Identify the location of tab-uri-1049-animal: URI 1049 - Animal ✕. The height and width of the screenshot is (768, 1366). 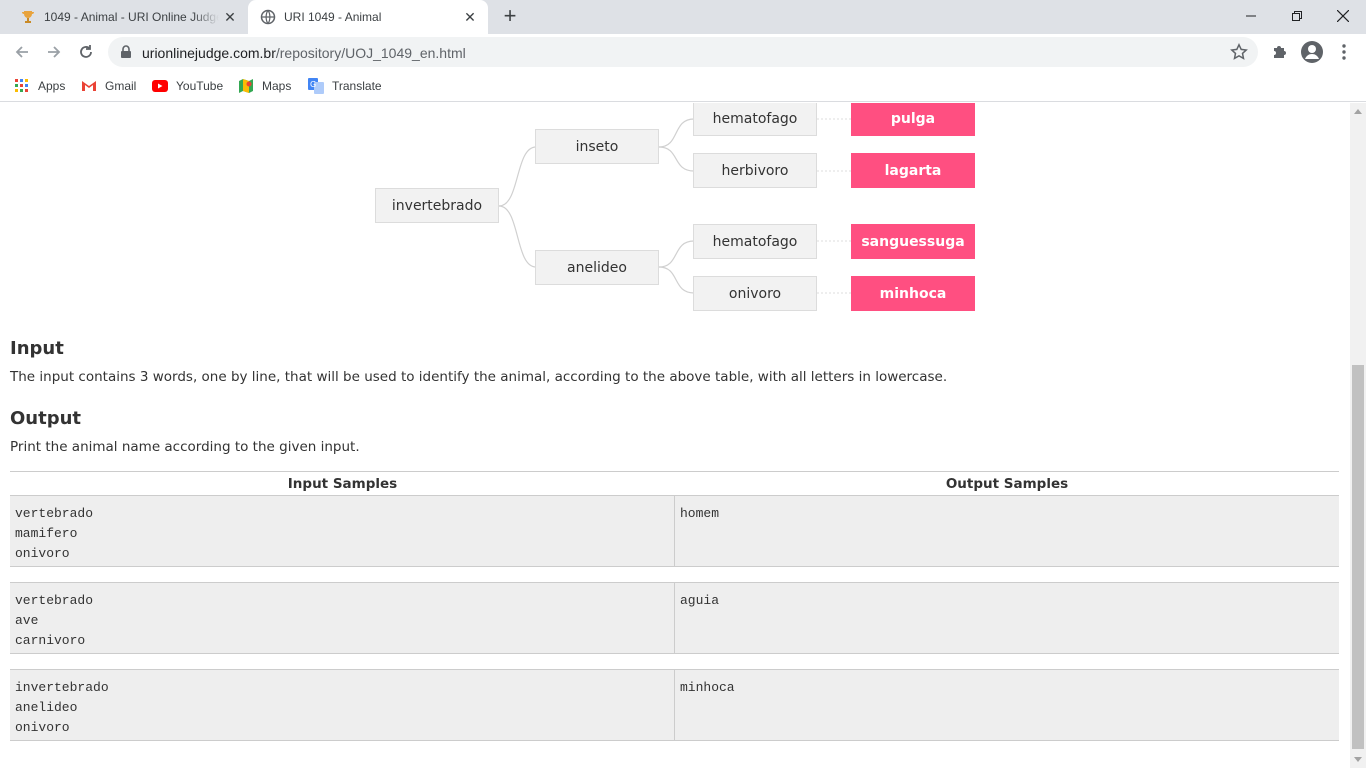
(368, 17).